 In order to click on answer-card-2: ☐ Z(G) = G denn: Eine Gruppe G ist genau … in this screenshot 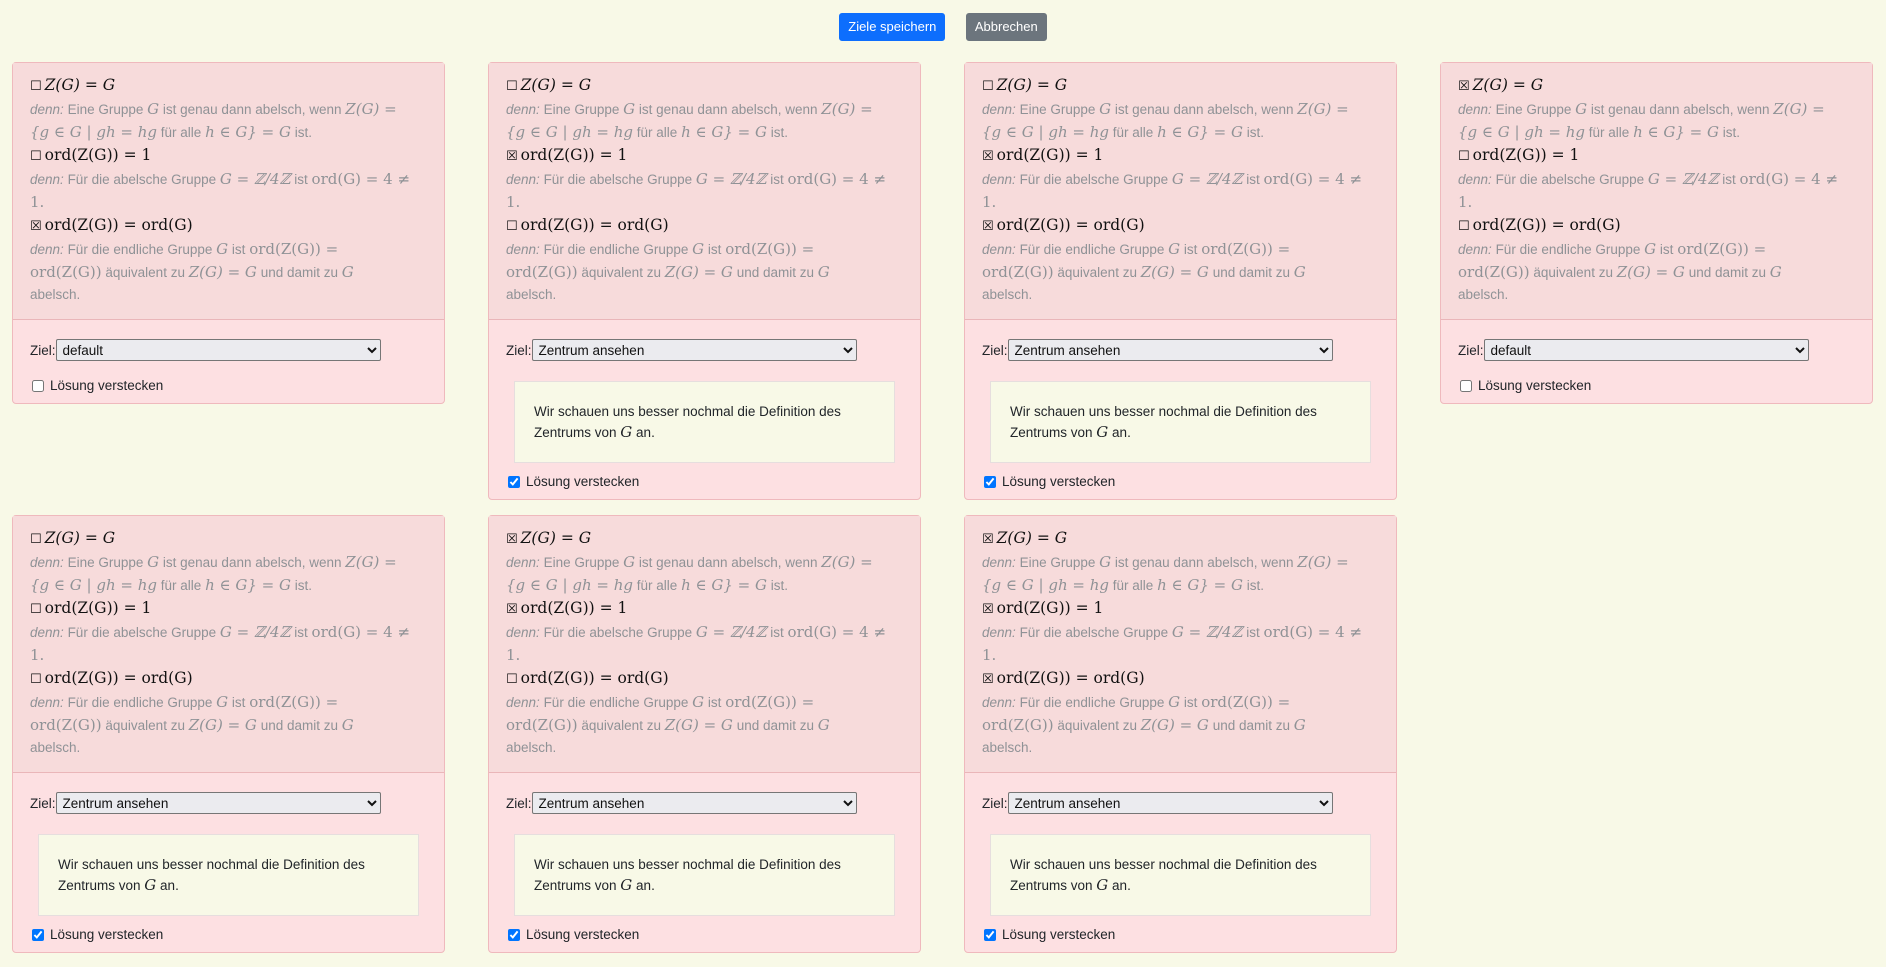, I will do `click(704, 281)`.